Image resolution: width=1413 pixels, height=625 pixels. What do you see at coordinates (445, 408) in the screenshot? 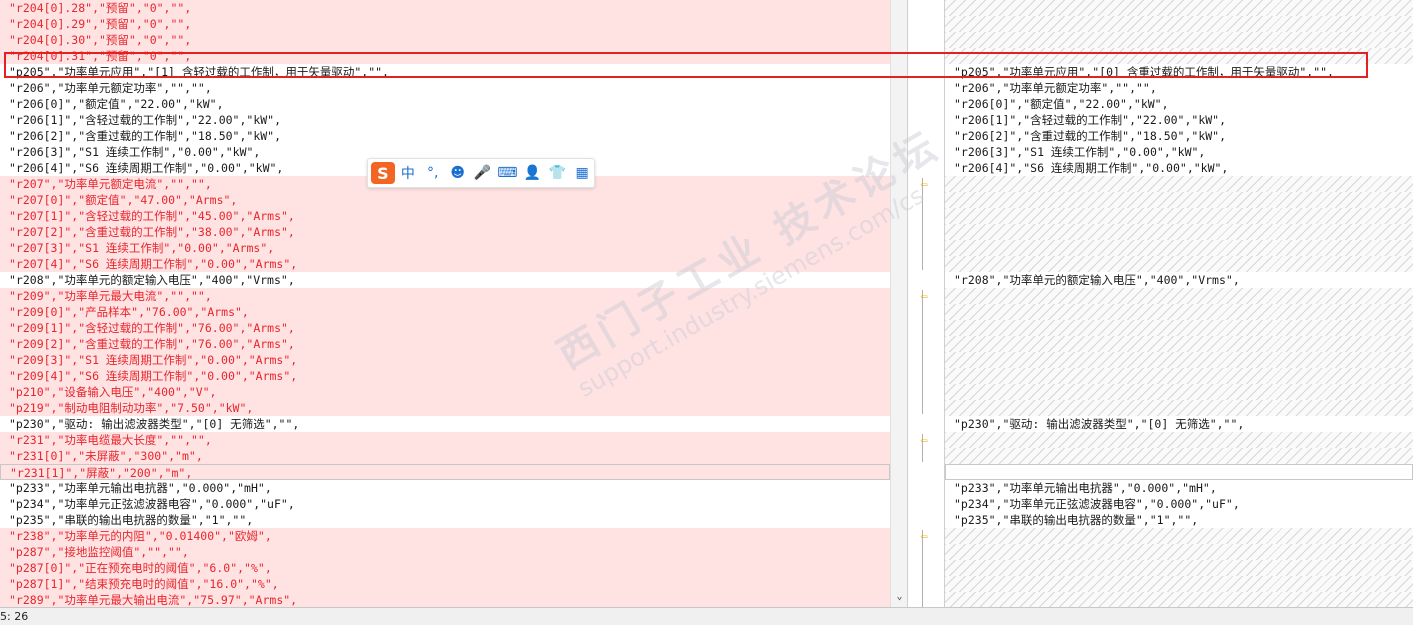
I see `left-line: "p219","制动电阻制动功率","7.50","kW",` at bounding box center [445, 408].